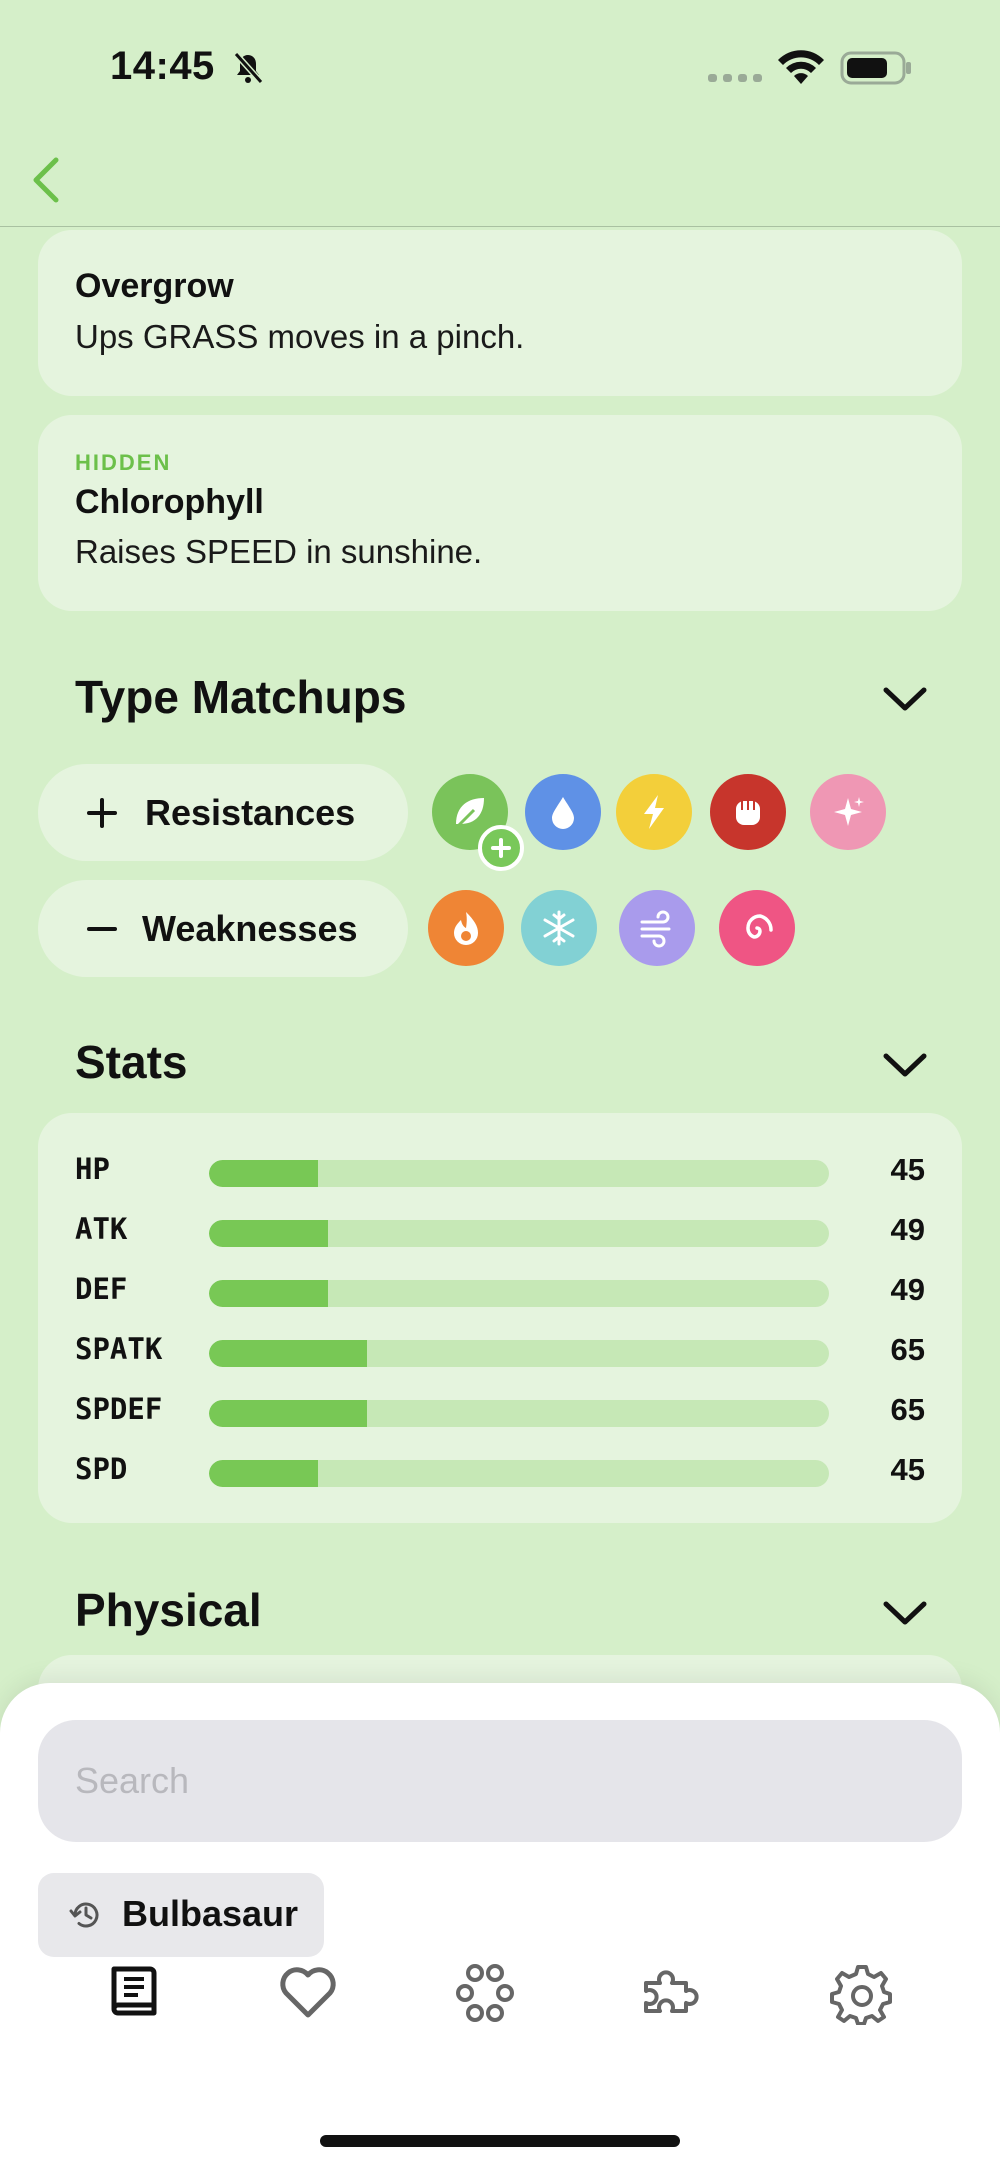  I want to click on stat-label: SPDEF, so click(119, 1409).